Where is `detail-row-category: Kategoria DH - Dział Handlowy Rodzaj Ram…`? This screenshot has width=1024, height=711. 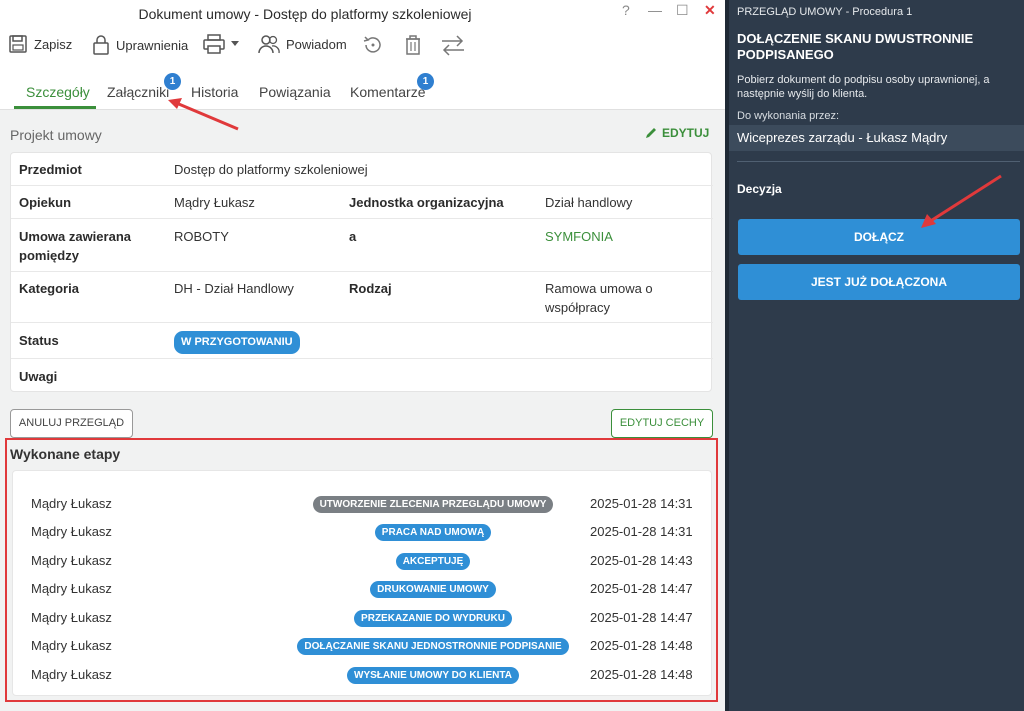 detail-row-category: Kategoria DH - Dział Handlowy Rodzaj Ram… is located at coordinates (362, 297).